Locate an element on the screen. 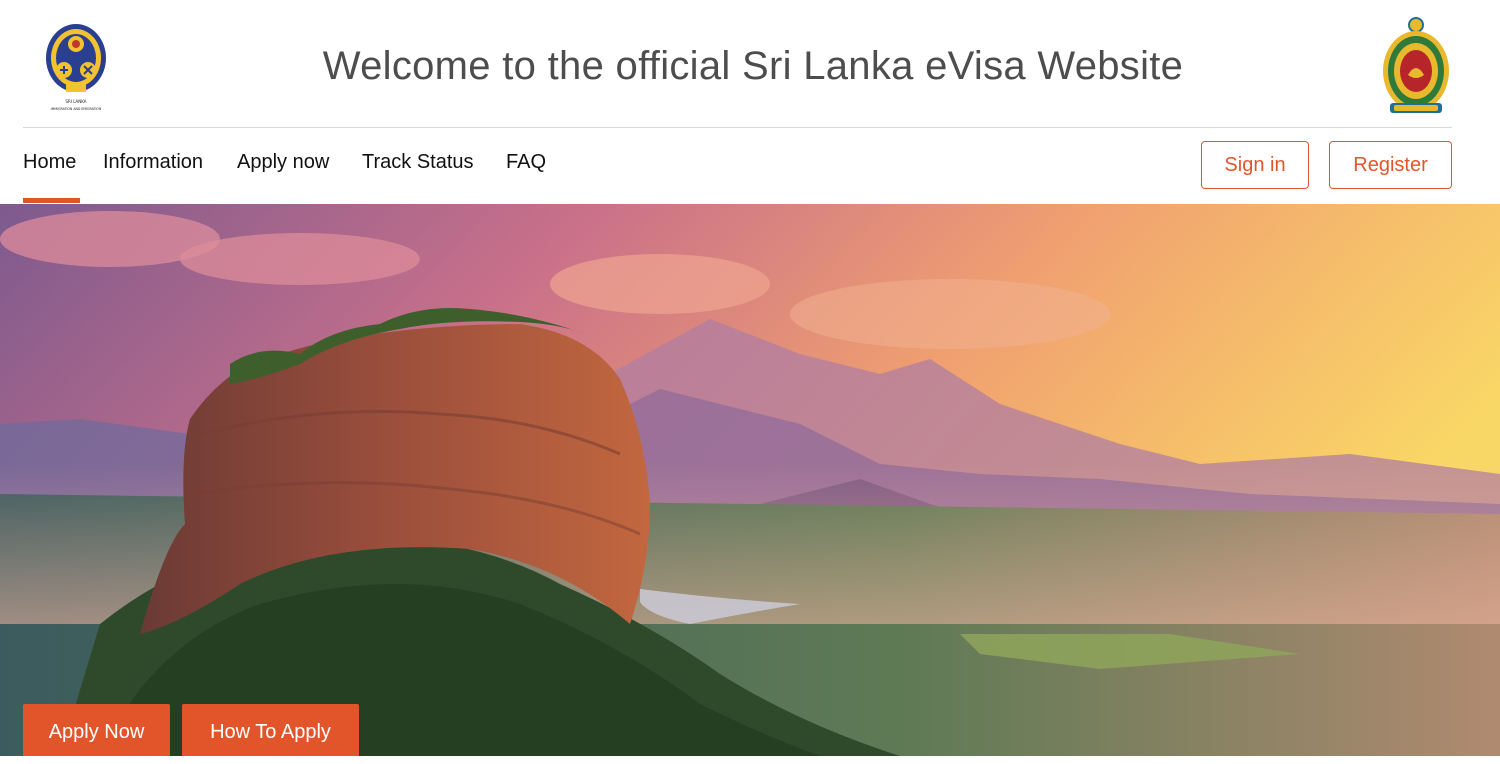 This screenshot has width=1500, height=764. nav-item-faq: FAQ is located at coordinates (526, 162).